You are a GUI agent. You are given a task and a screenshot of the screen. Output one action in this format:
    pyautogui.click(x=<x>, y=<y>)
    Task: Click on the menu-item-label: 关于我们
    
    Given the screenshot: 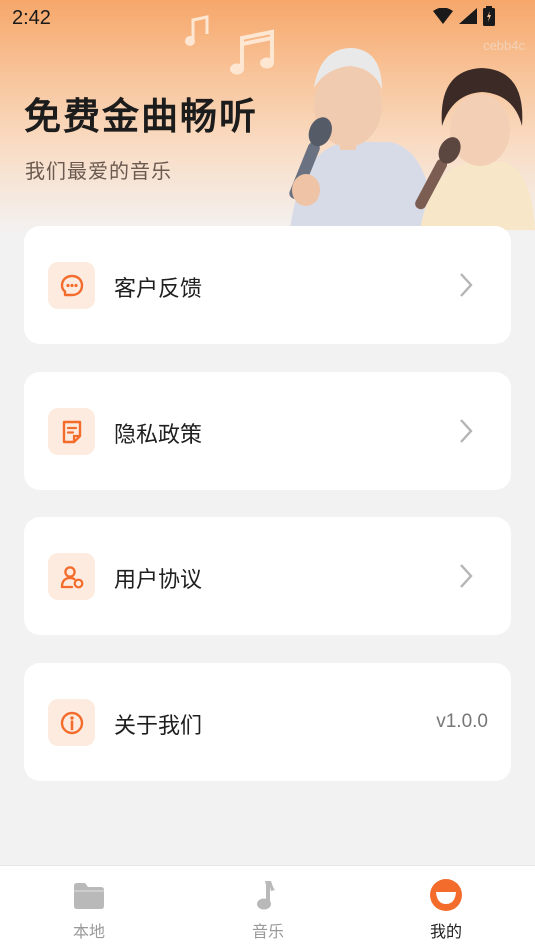 What is the action you would take?
    pyautogui.click(x=158, y=726)
    